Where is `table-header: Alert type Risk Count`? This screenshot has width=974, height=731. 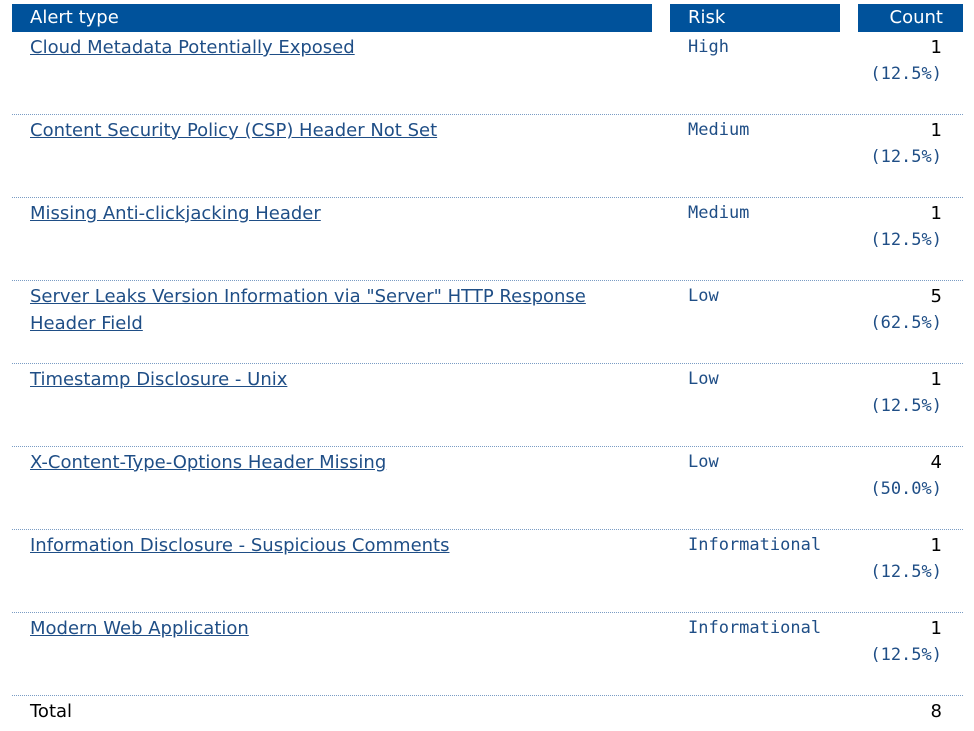
table-header: Alert type Risk Count is located at coordinates (487, 18).